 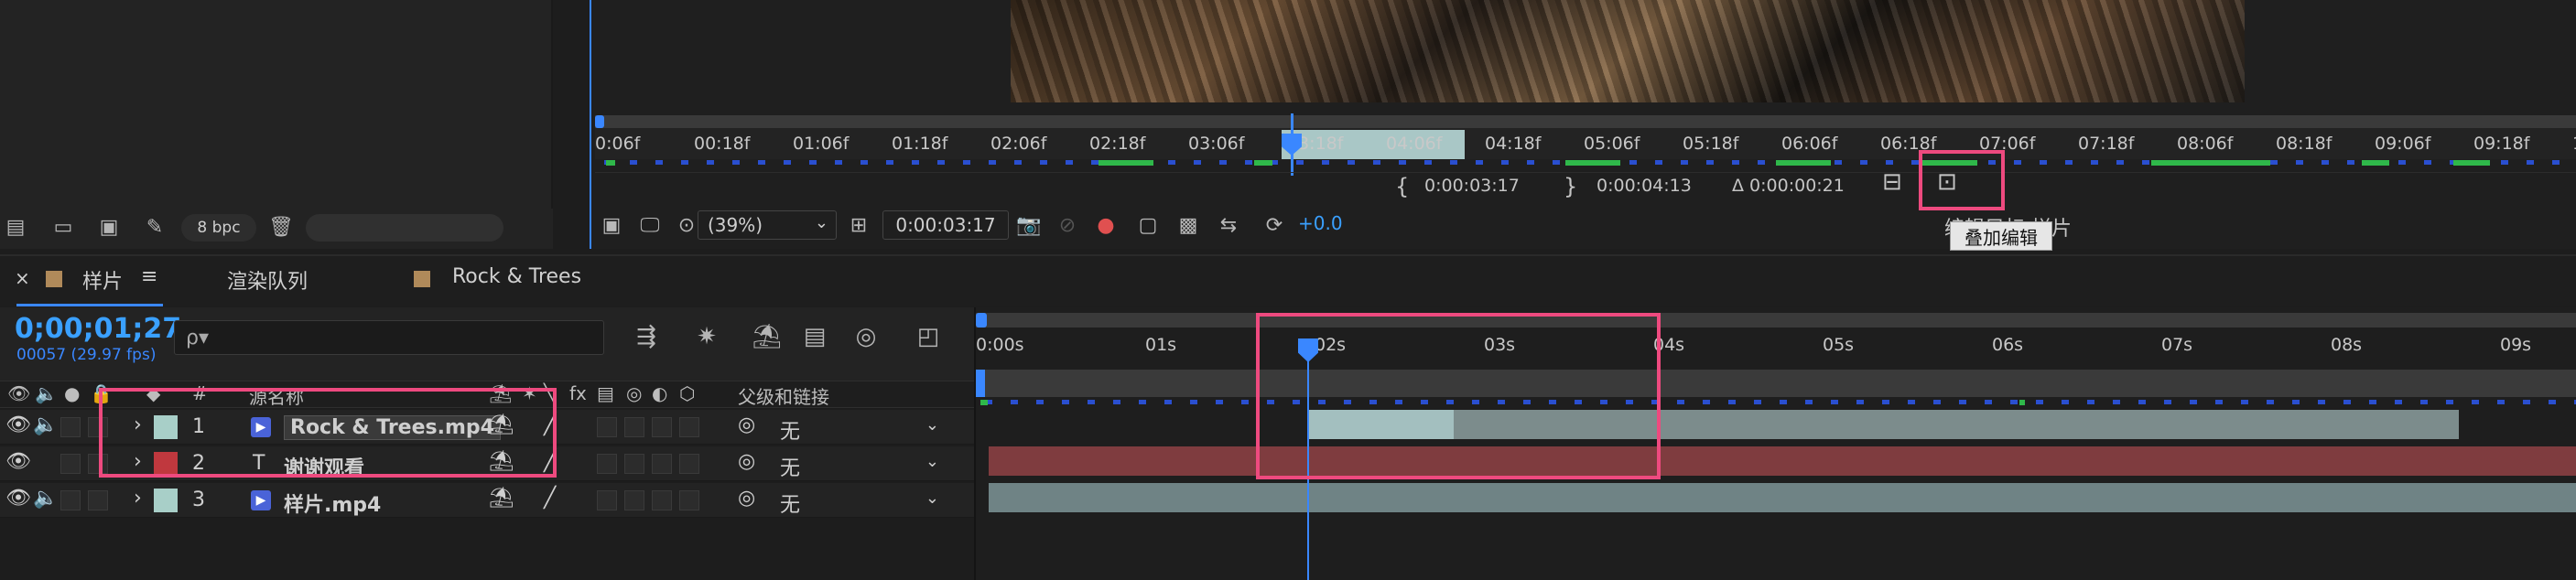 I want to click on viewer-ruler-label: 00:18f, so click(x=723, y=144).